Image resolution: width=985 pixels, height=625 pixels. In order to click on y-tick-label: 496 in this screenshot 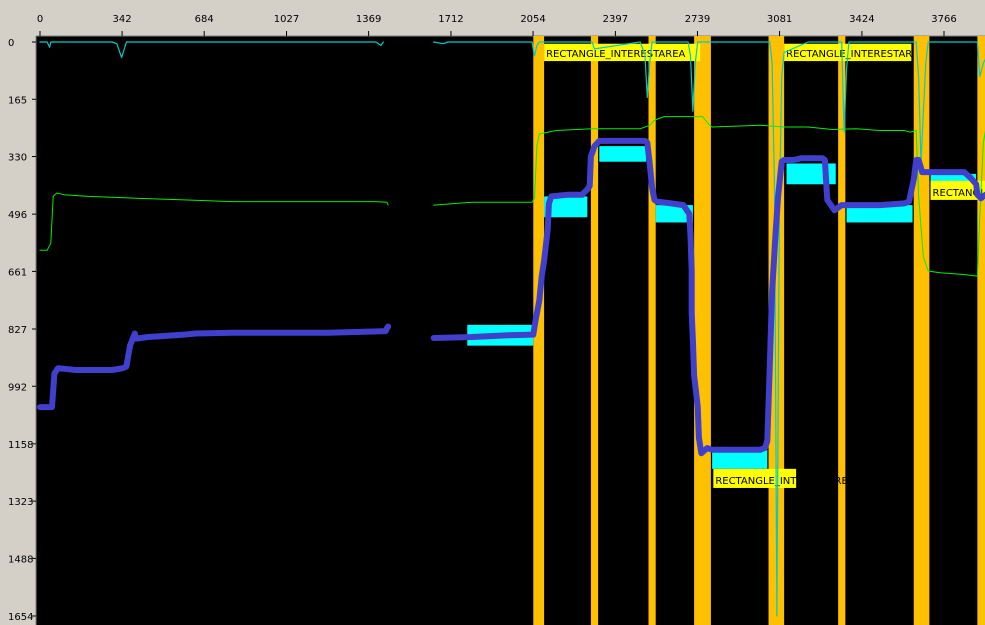, I will do `click(17, 215)`.